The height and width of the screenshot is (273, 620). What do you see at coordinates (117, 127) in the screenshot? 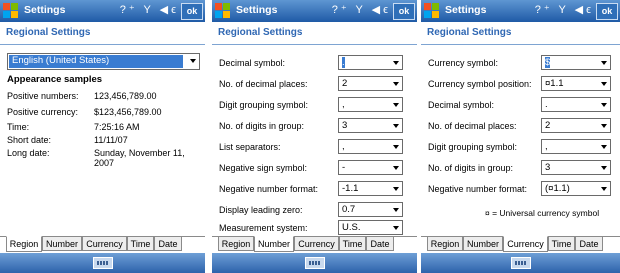
I see `sample-value: 7:25:16 AM` at bounding box center [117, 127].